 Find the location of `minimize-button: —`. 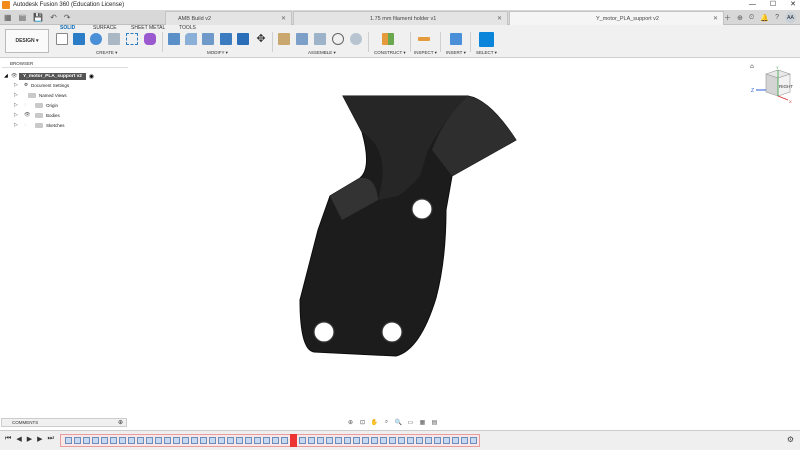

minimize-button: — is located at coordinates (752, 5).